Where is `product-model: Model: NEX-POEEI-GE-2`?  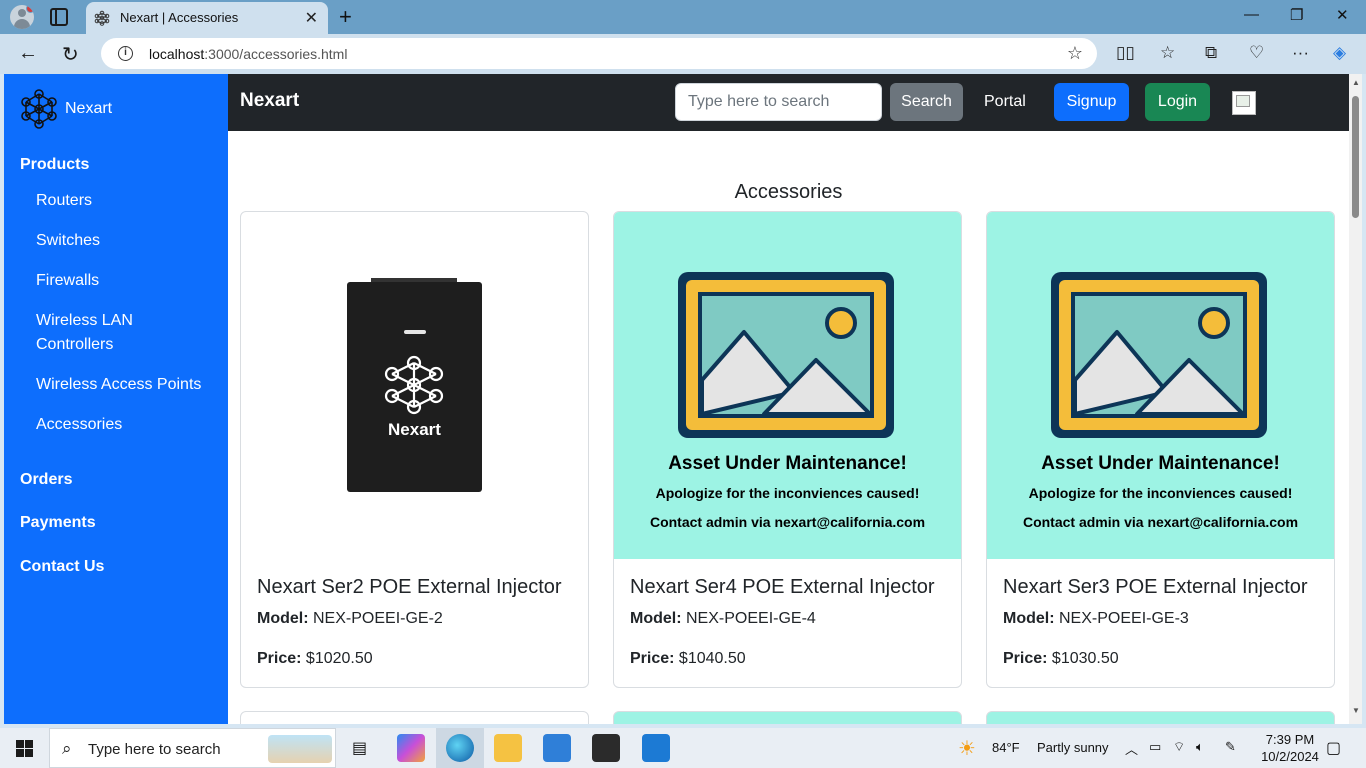 product-model: Model: NEX-POEEI-GE-2 is located at coordinates (350, 618).